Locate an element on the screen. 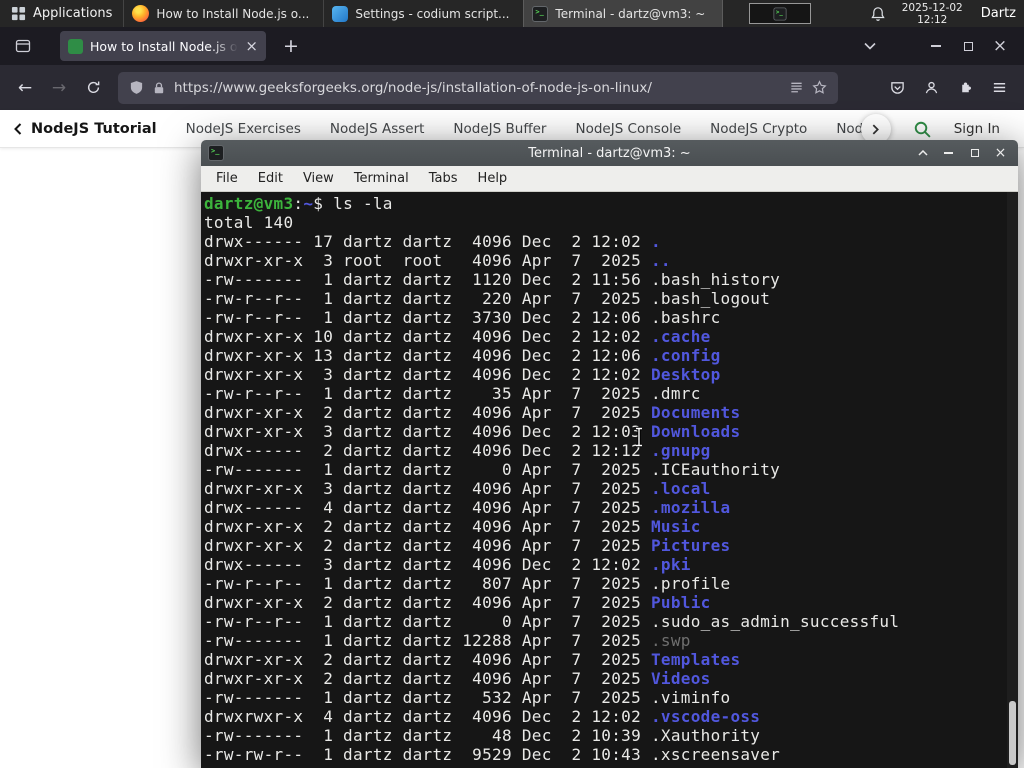 The image size is (1024, 768). applications-icon is located at coordinates (18, 13).